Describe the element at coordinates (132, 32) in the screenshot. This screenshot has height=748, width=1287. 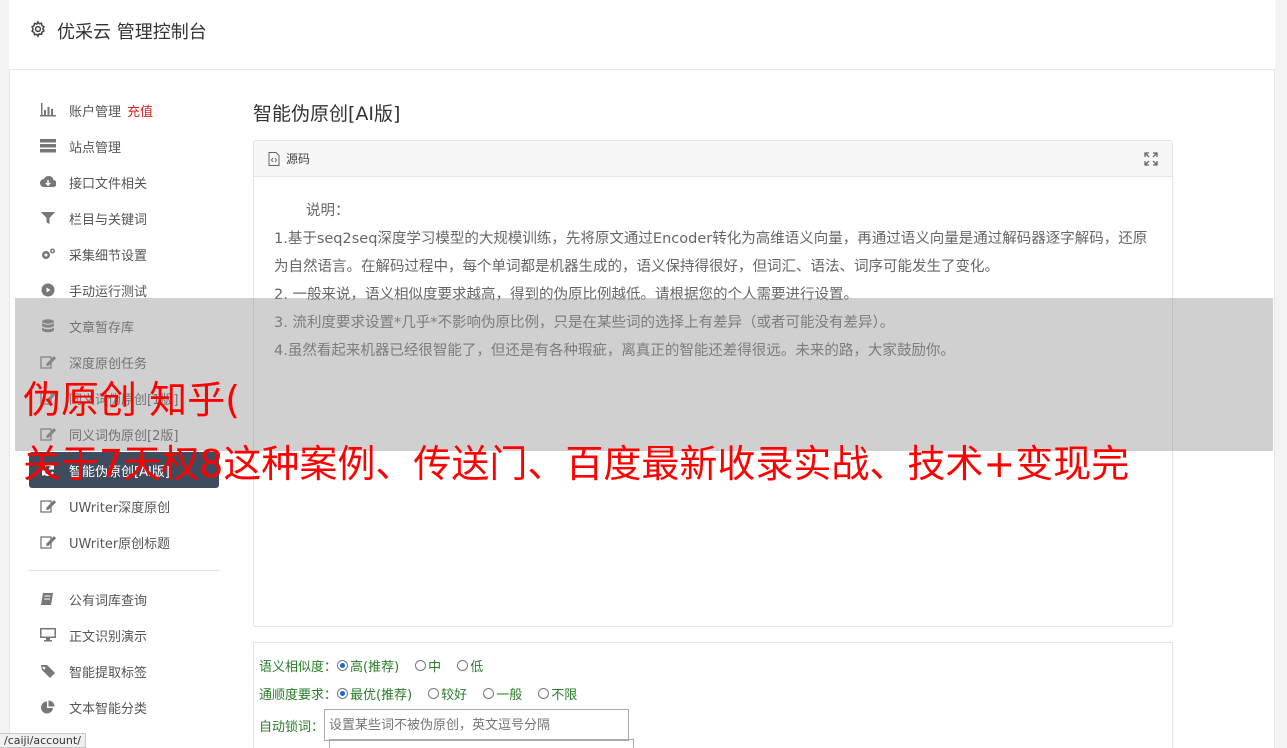
I see `app-title: 优采云 管理控制台` at that location.